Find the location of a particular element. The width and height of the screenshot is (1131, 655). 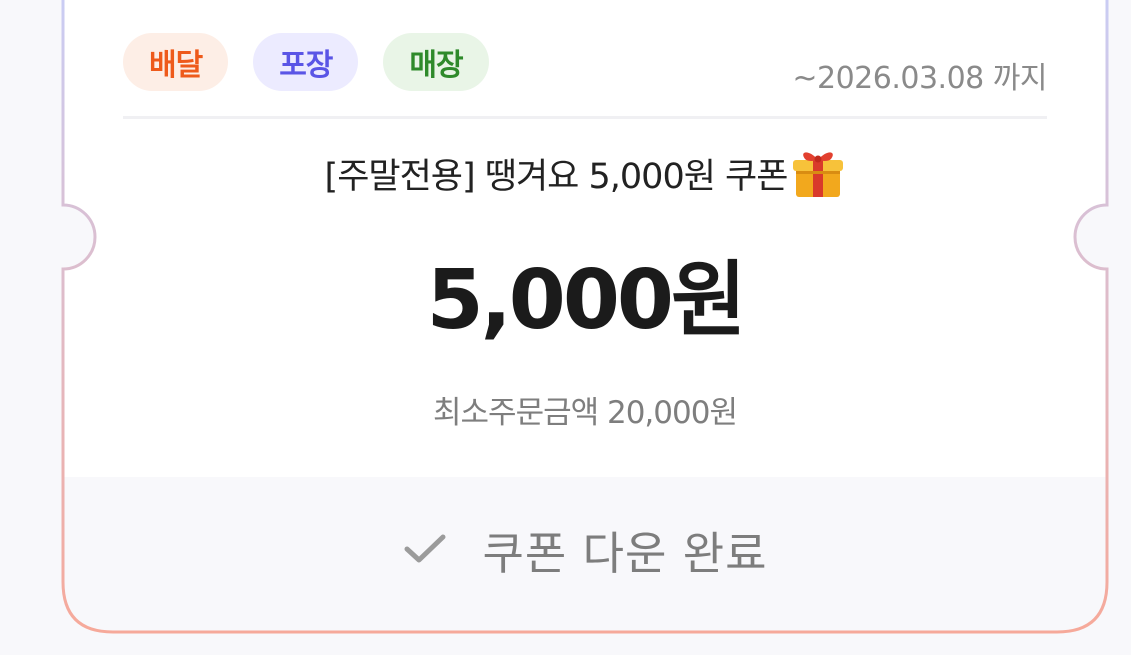

check-icon is located at coordinates (425, 549).